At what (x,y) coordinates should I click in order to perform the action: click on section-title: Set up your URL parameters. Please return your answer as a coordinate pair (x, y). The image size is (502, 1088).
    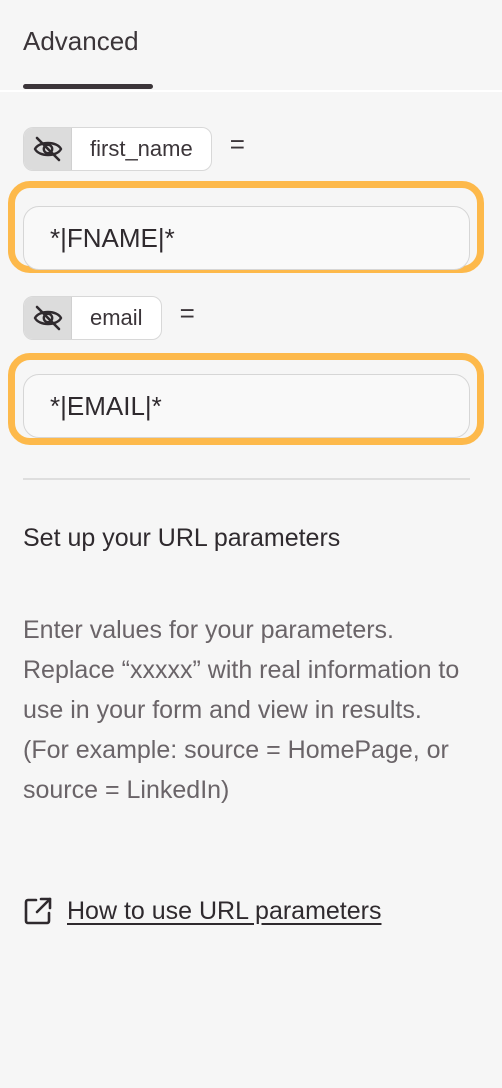
    Looking at the image, I should click on (182, 538).